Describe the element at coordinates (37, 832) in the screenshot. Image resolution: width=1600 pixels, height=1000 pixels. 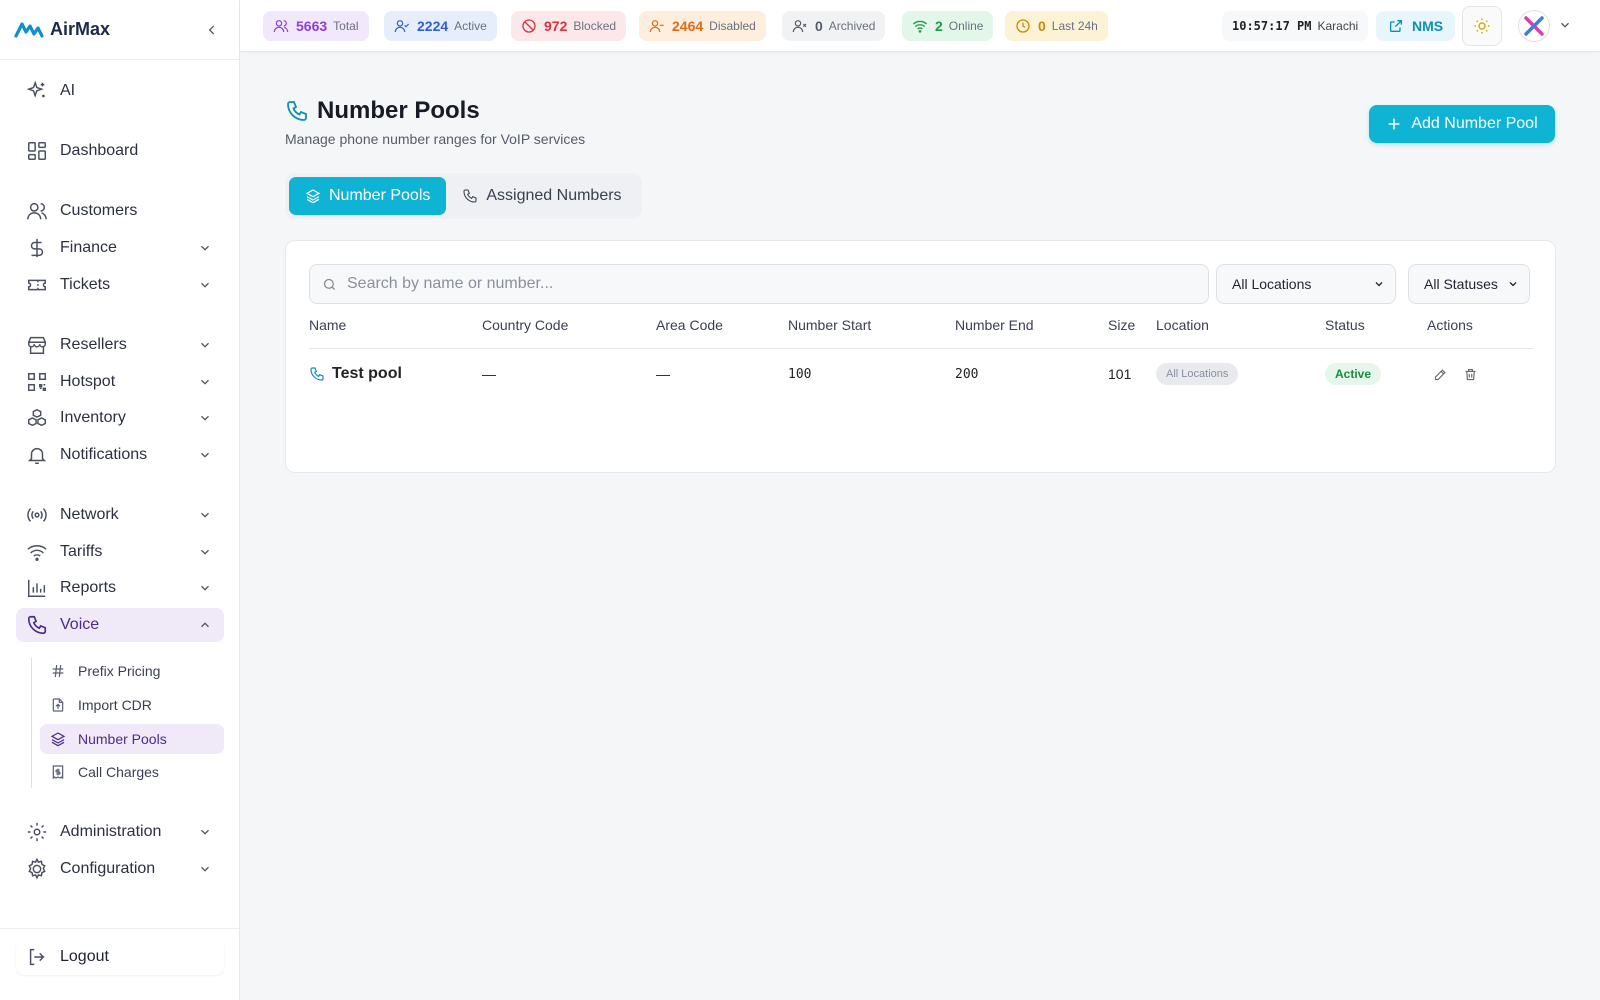
I see `gear-icon` at that location.